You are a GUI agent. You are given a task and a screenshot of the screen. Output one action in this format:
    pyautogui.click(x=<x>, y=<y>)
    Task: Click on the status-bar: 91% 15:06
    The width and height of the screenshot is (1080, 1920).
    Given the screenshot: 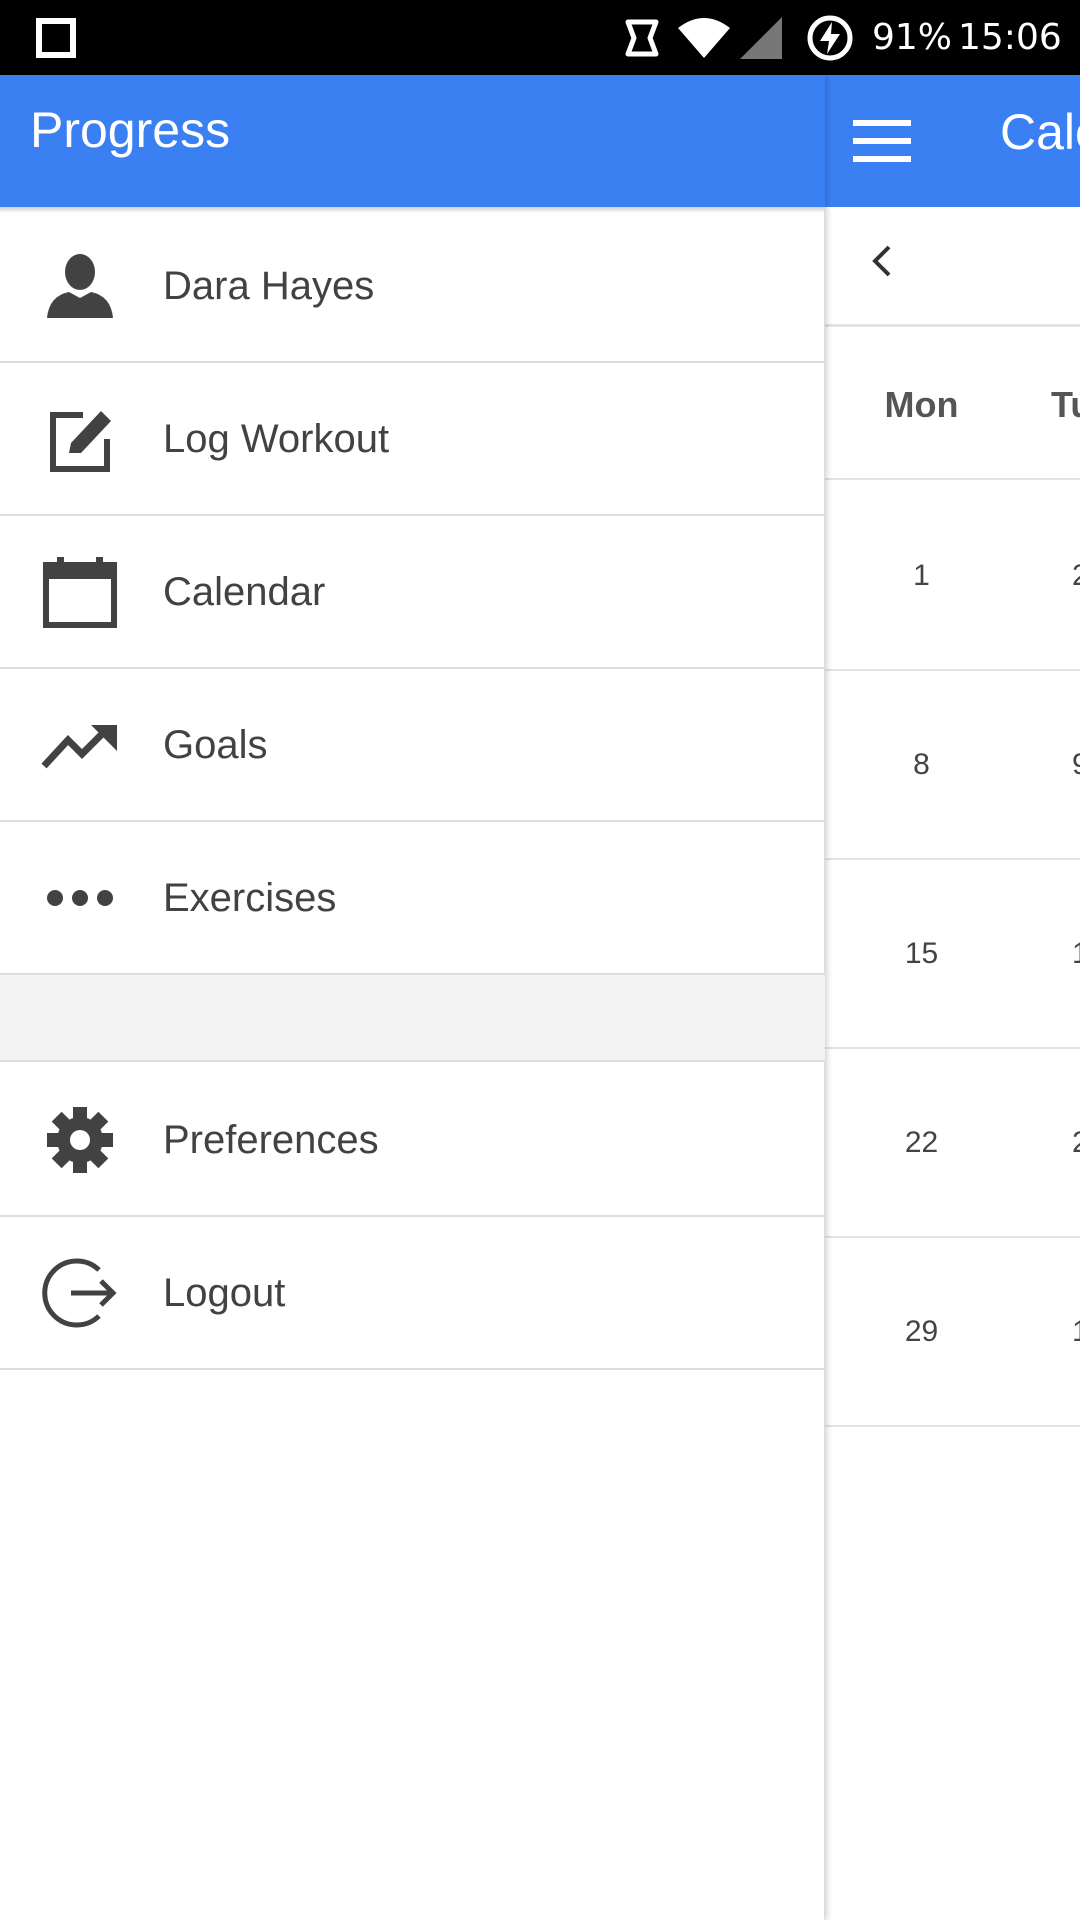 What is the action you would take?
    pyautogui.click(x=540, y=37)
    